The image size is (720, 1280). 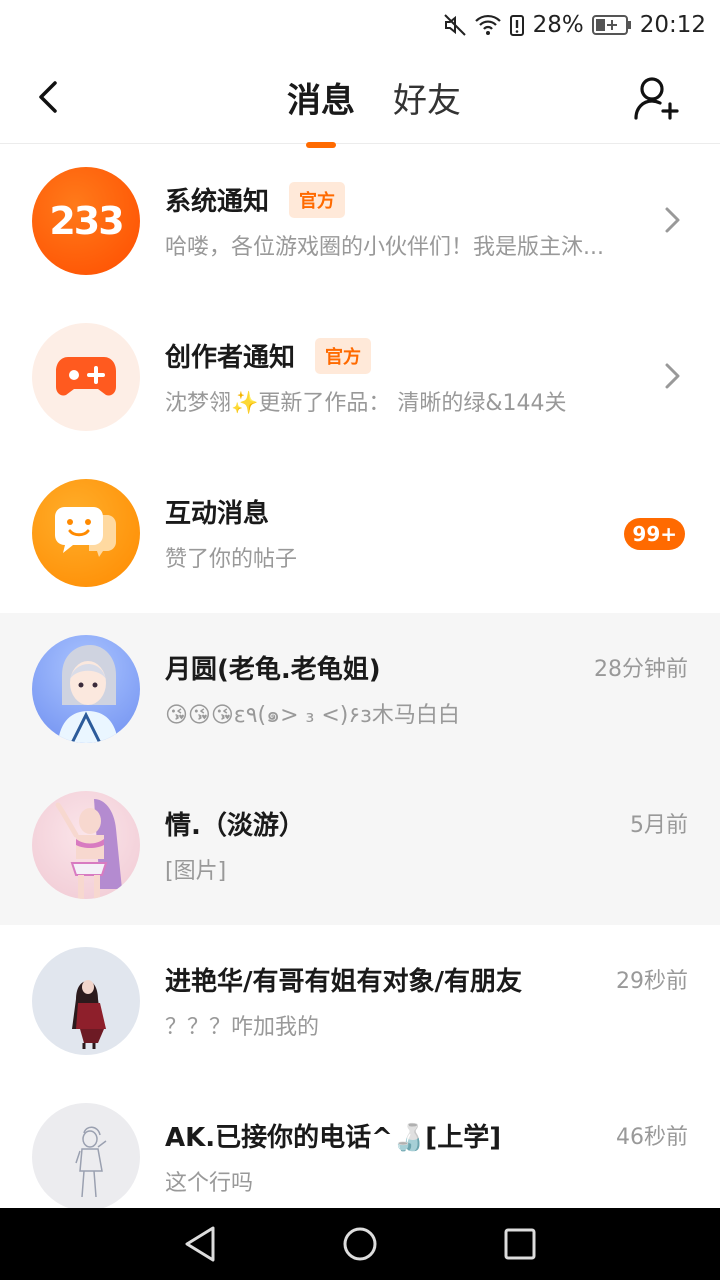 What do you see at coordinates (217, 514) in the screenshot?
I see `conversation-title: 互动消息` at bounding box center [217, 514].